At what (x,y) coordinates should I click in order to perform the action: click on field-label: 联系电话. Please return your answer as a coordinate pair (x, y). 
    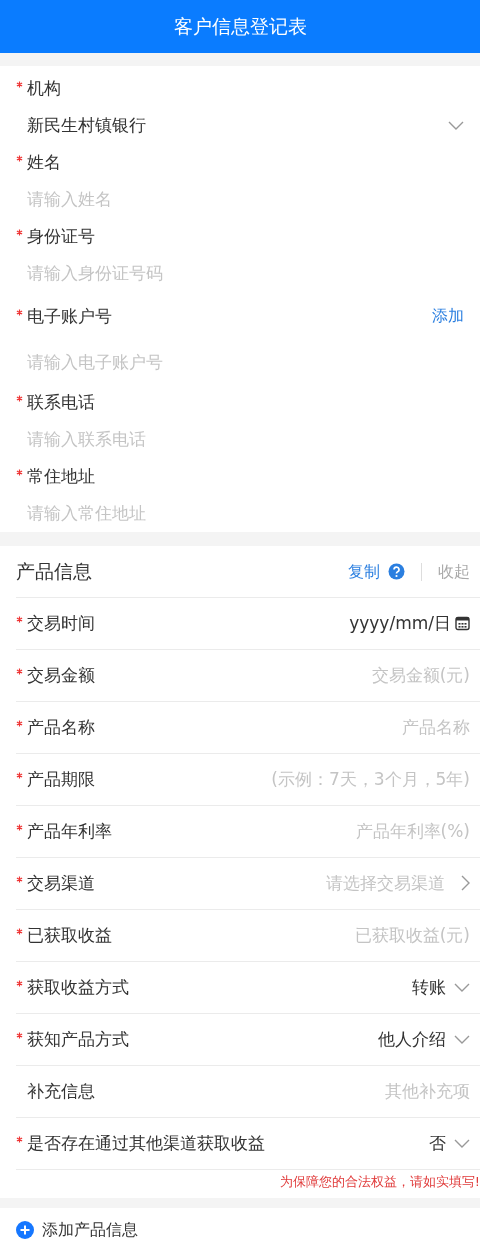
    Looking at the image, I should click on (61, 402).